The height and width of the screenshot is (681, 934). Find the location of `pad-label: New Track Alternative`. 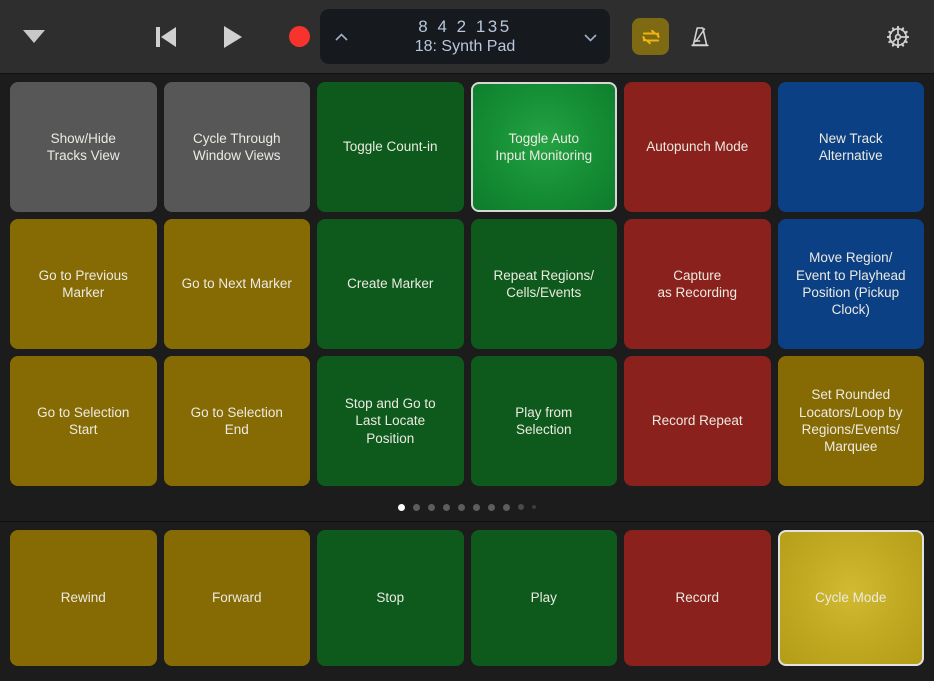

pad-label: New Track Alternative is located at coordinates (850, 146).